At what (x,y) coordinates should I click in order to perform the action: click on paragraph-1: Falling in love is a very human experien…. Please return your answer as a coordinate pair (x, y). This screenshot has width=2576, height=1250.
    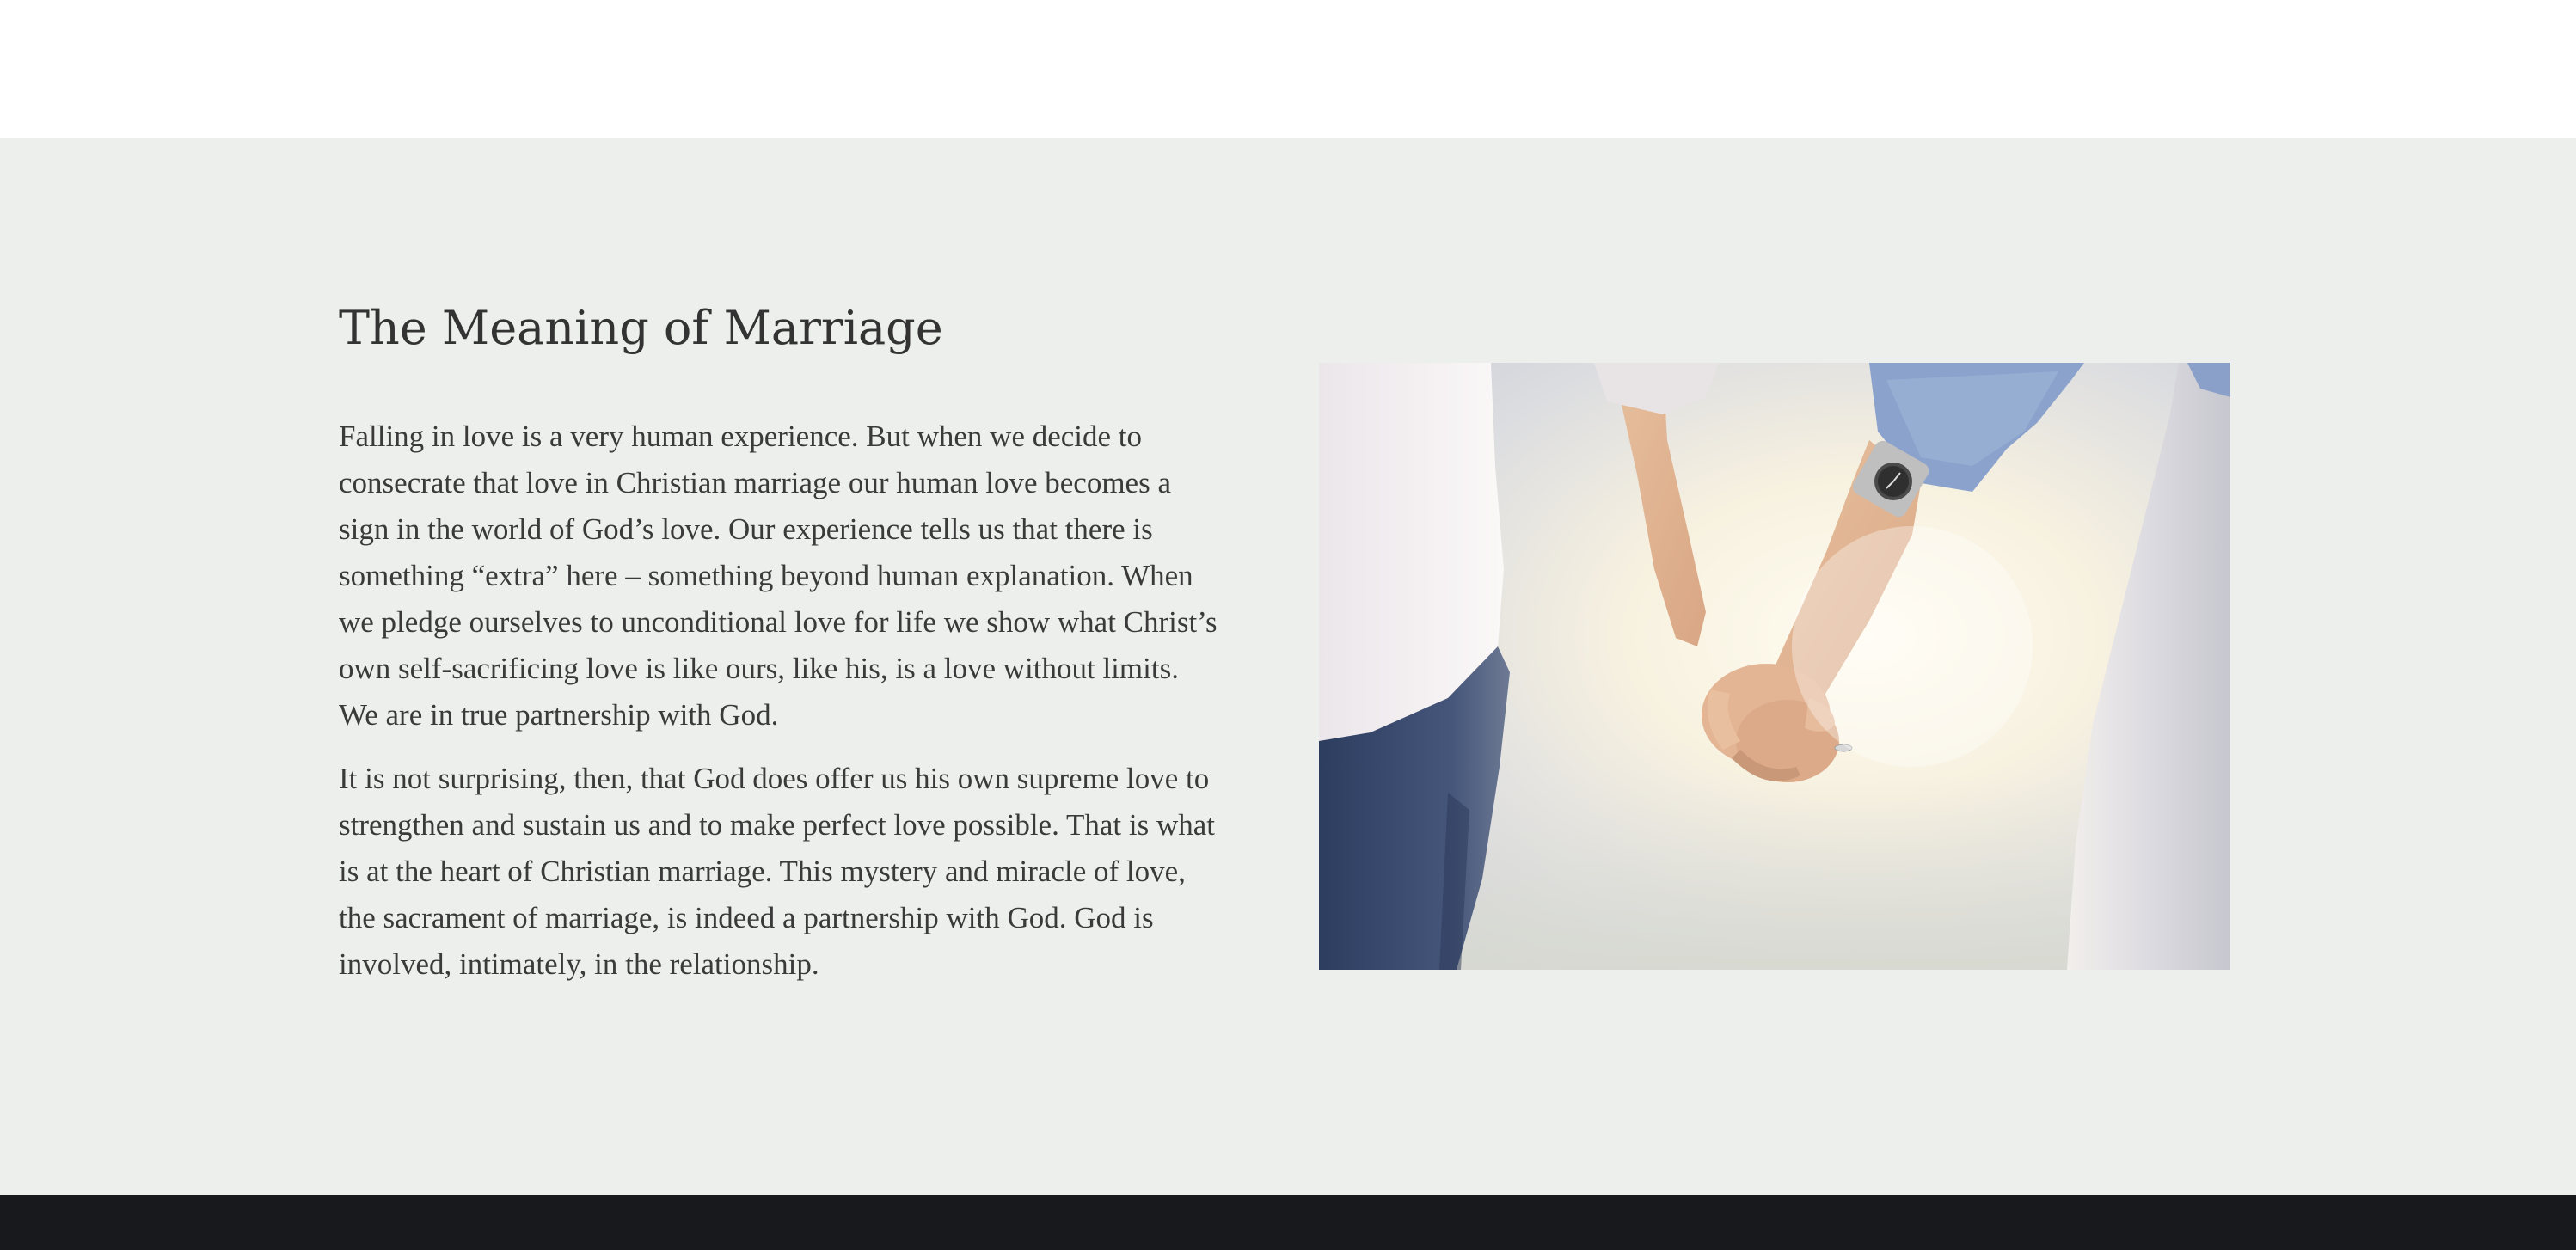
    Looking at the image, I should click on (778, 575).